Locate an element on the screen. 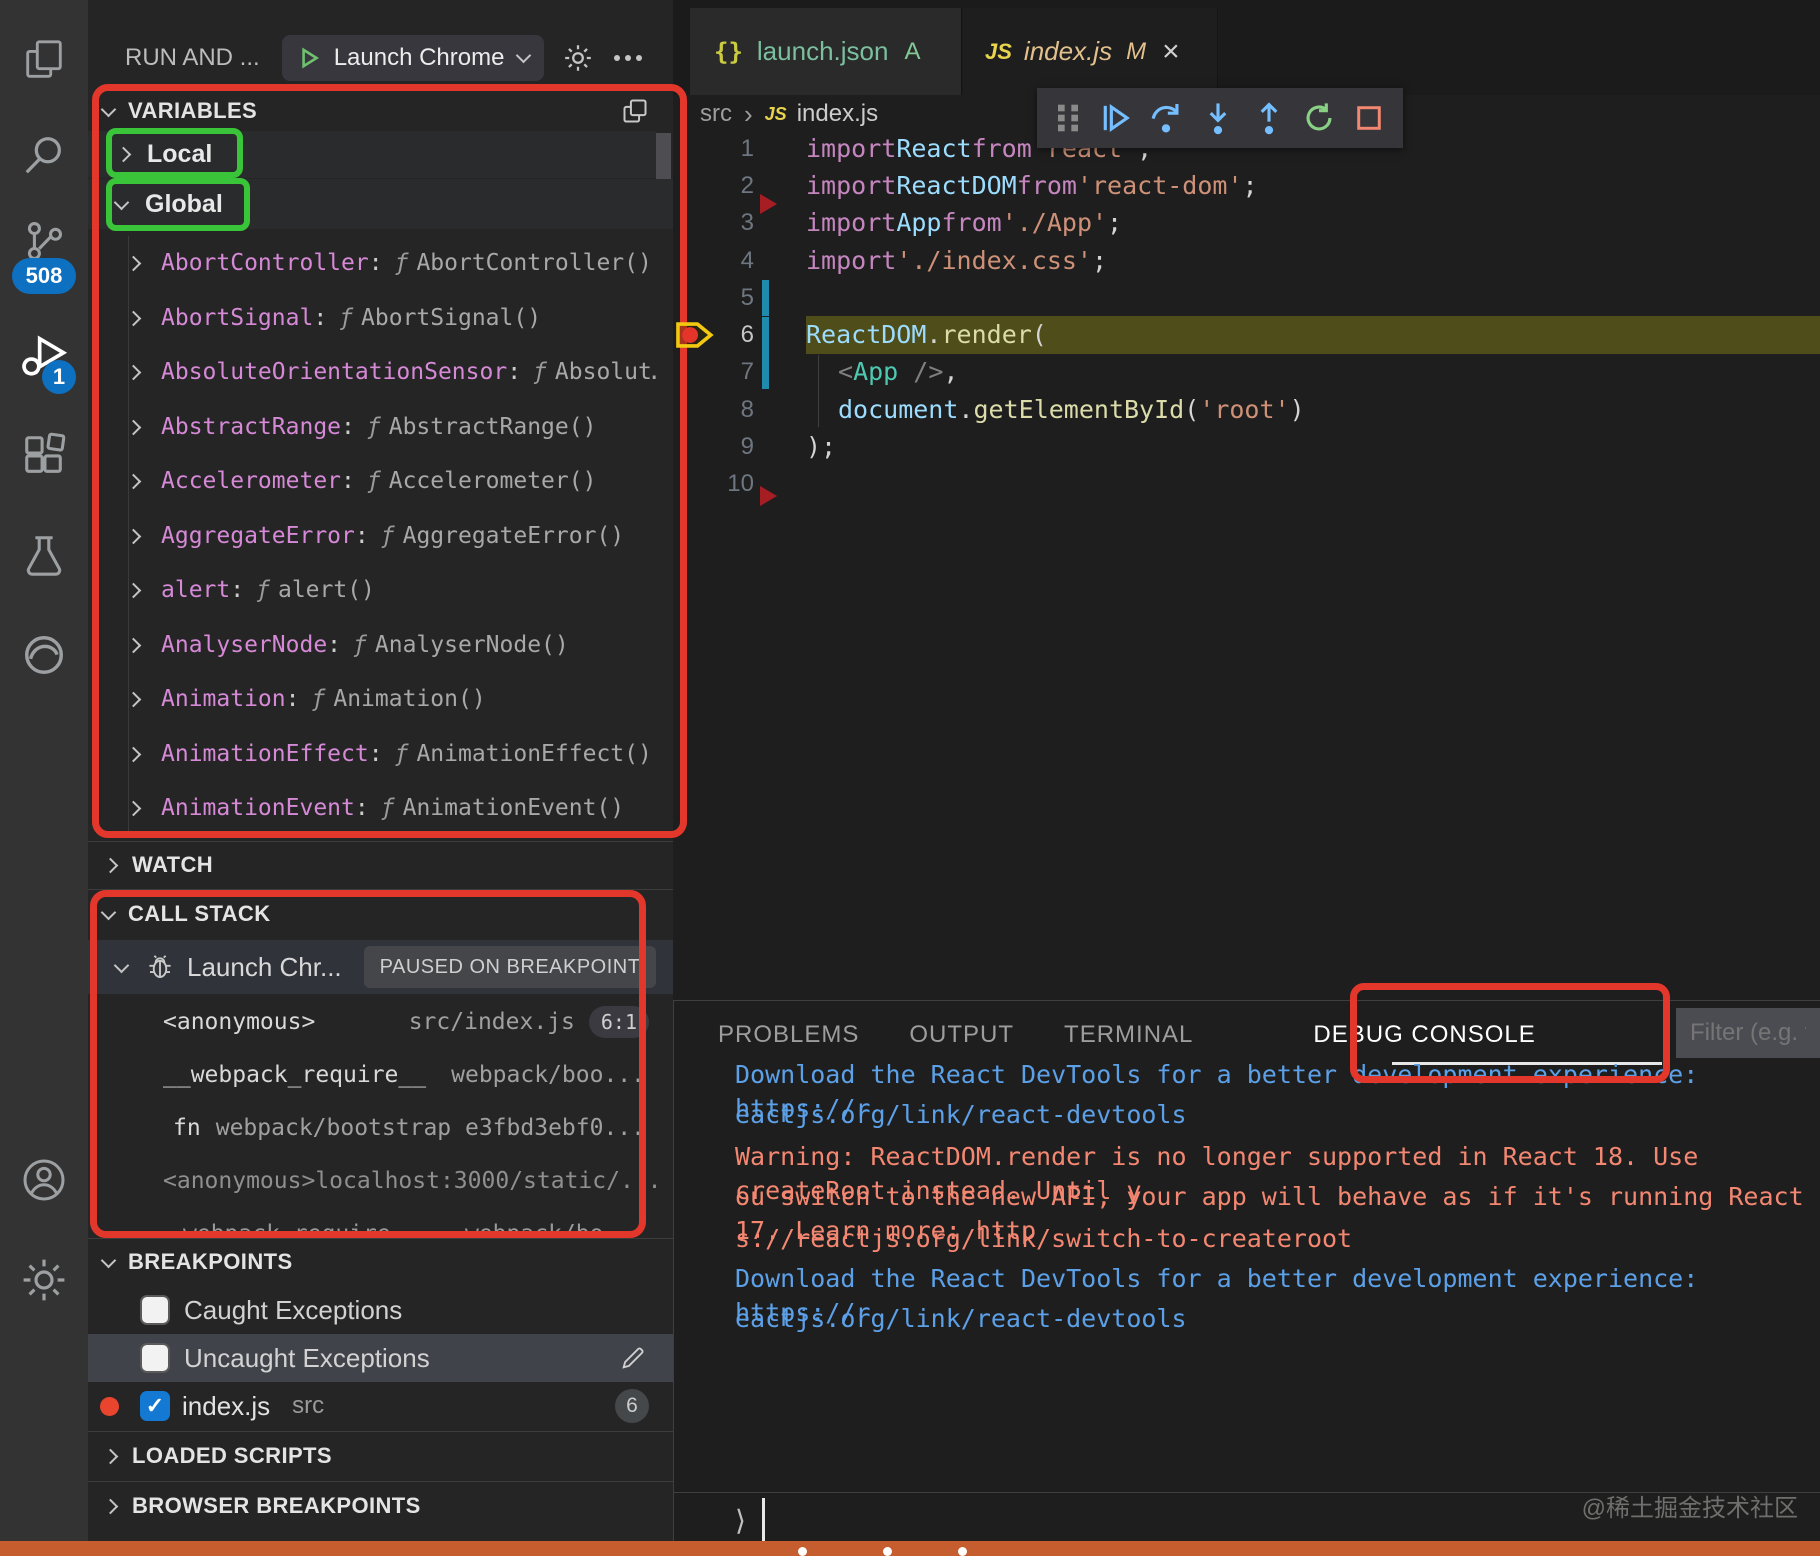  breakpoints-section-header: BREAKPOINTS is located at coordinates (380, 1262).